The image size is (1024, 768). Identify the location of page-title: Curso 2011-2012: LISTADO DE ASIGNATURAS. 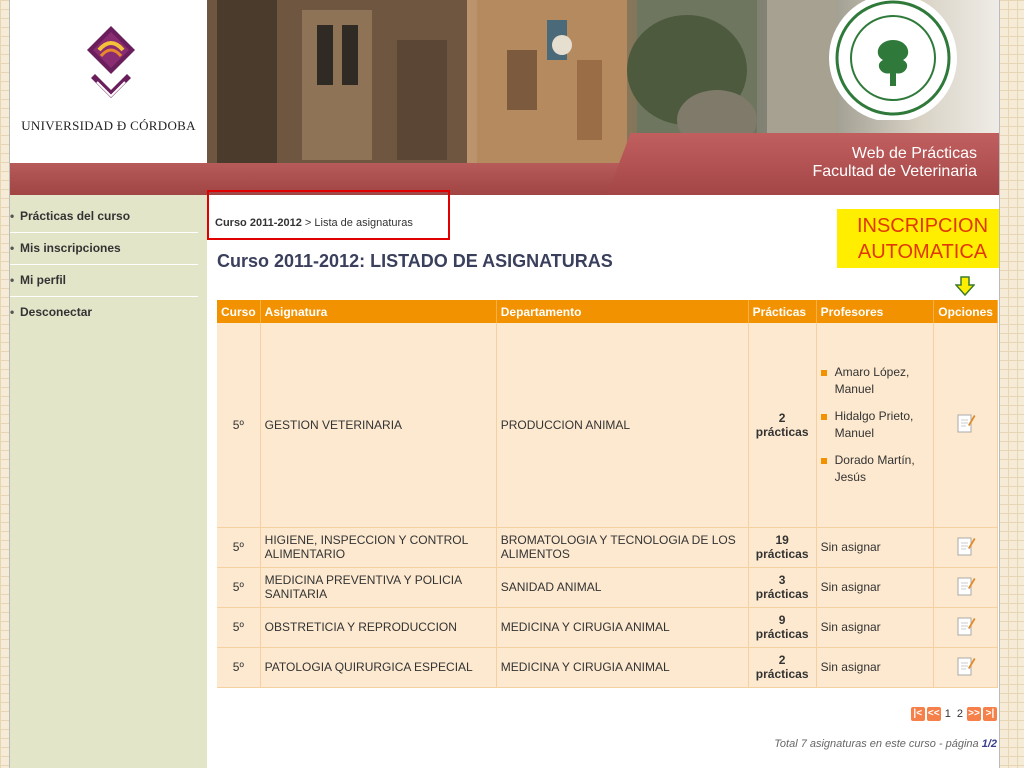
(415, 261).